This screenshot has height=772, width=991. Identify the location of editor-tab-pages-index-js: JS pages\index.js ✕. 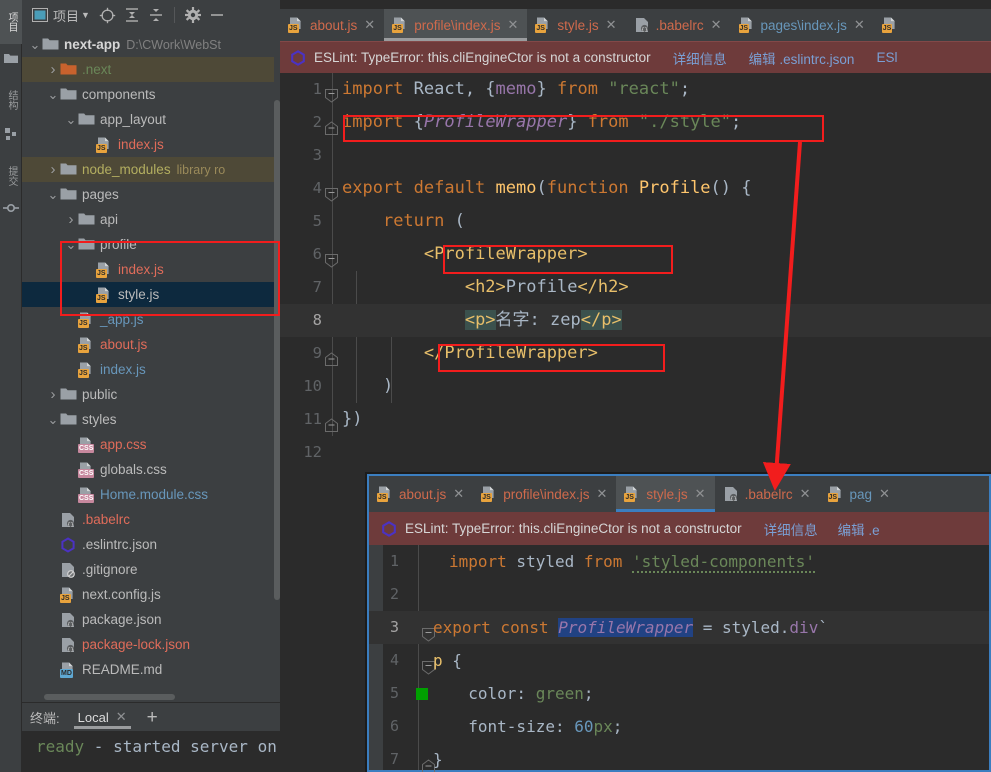
(802, 25).